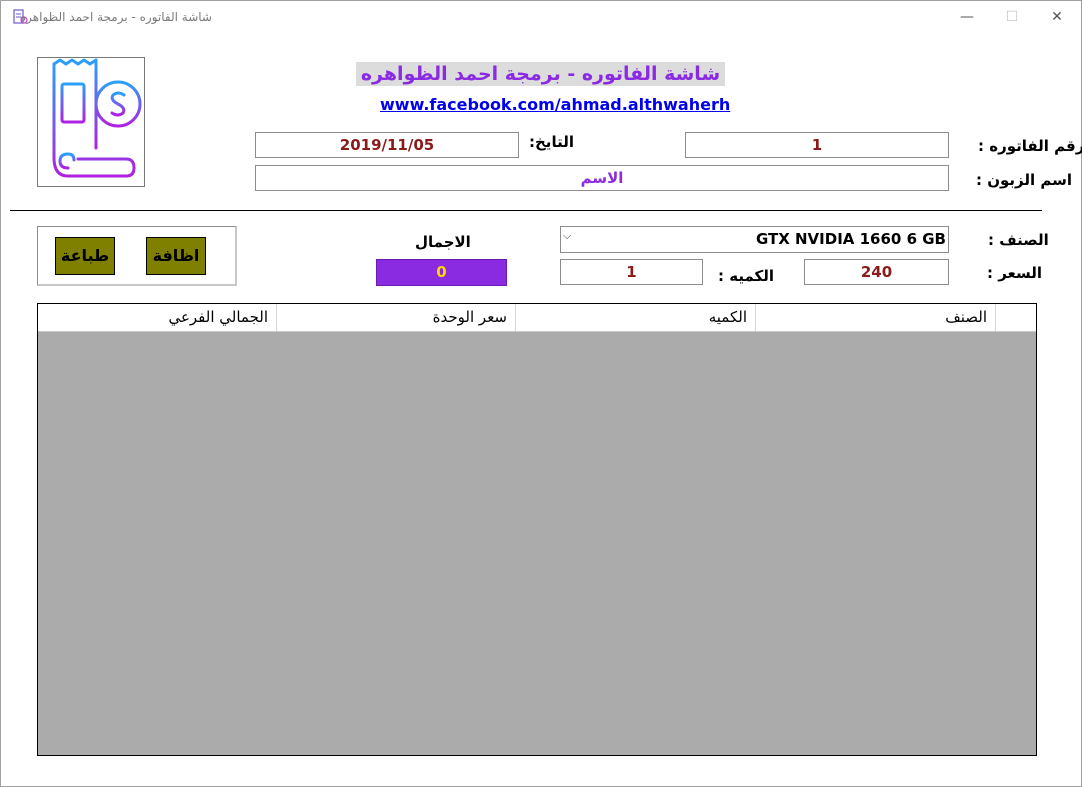 This screenshot has height=787, width=1082. I want to click on window-title: شاشة الفاتوره - برمجة احمد الظواهره, so click(115, 17).